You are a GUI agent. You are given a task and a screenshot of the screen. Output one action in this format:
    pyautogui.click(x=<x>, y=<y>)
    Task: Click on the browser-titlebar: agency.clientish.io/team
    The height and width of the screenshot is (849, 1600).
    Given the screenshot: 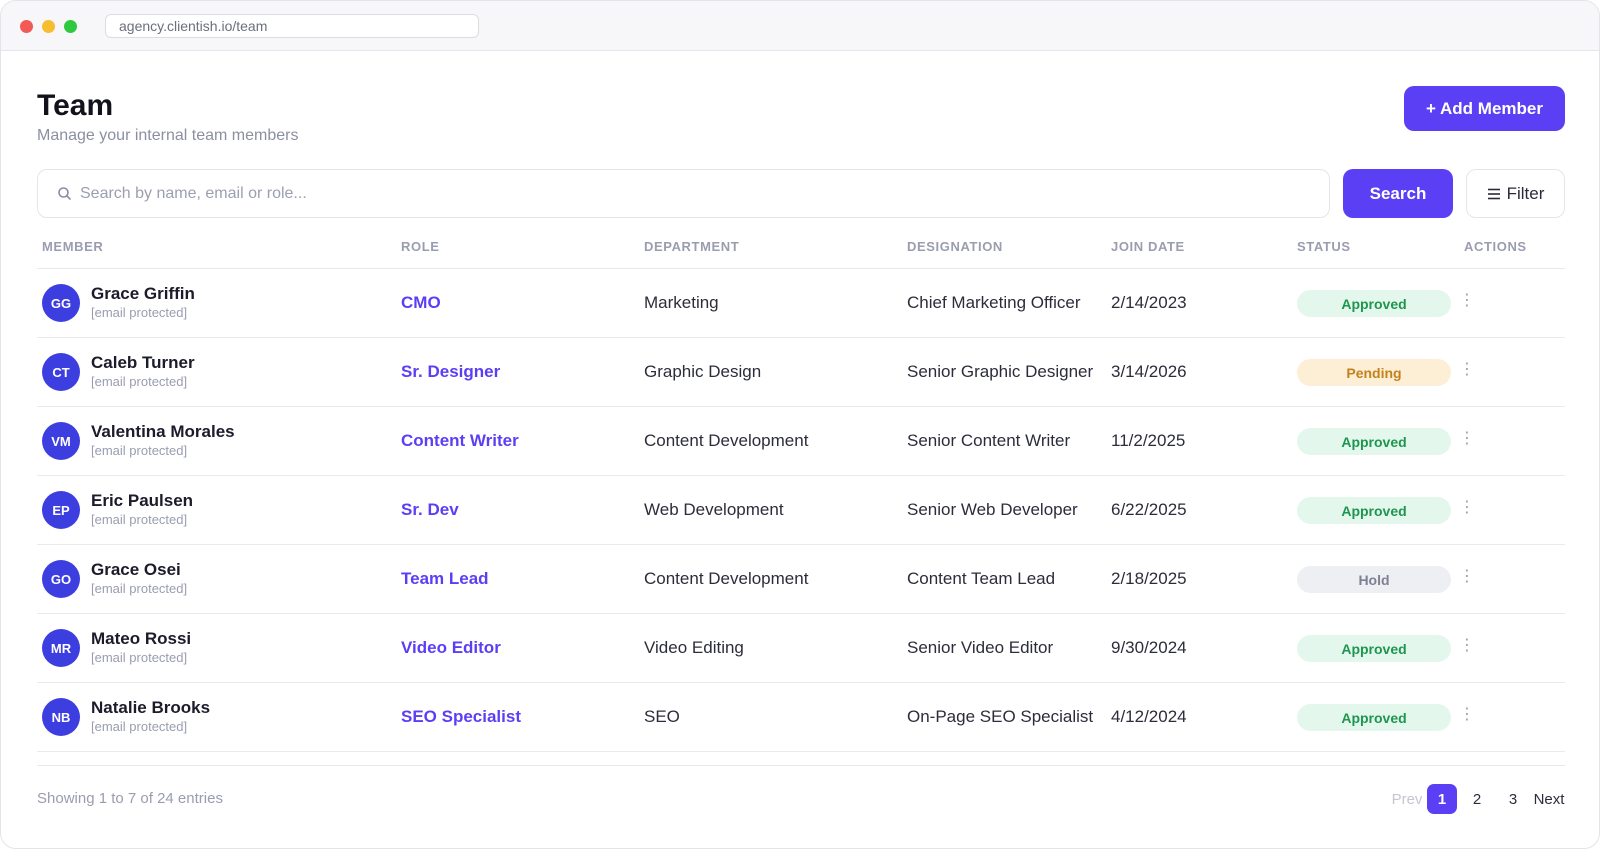 What is the action you would take?
    pyautogui.click(x=800, y=26)
    